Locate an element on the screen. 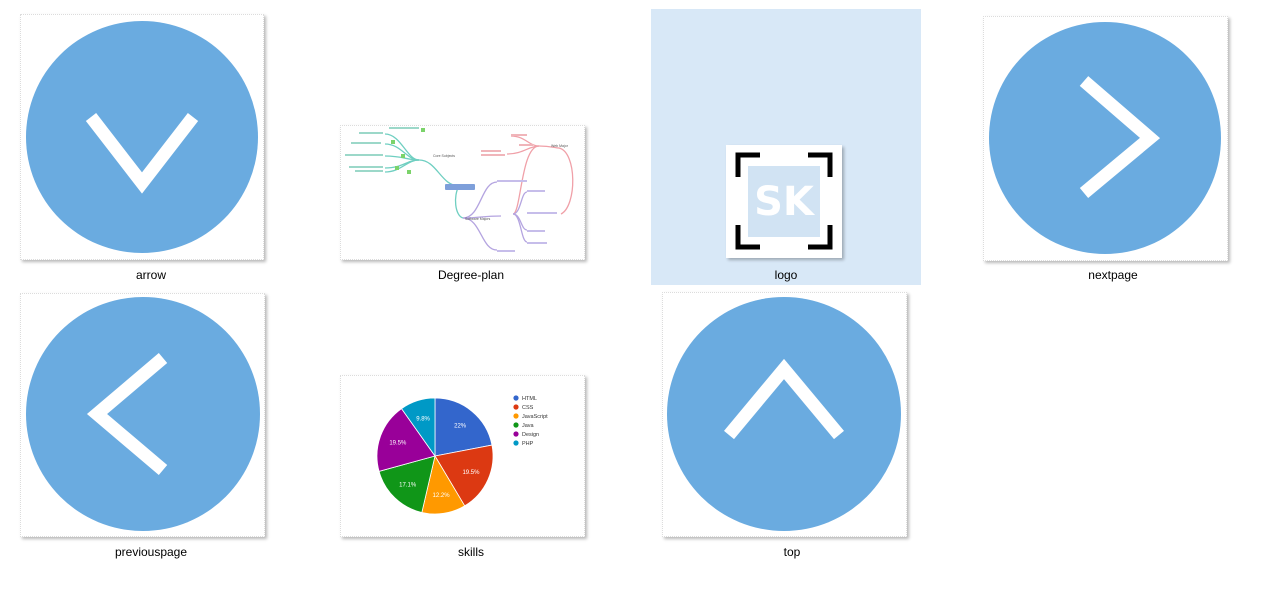 This screenshot has width=1281, height=599. legend-label: Design is located at coordinates (530, 435).